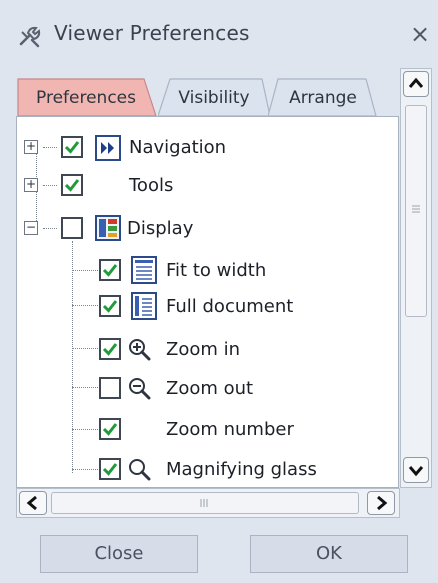  Describe the element at coordinates (72, 228) in the screenshot. I see `display-checkbox` at that location.